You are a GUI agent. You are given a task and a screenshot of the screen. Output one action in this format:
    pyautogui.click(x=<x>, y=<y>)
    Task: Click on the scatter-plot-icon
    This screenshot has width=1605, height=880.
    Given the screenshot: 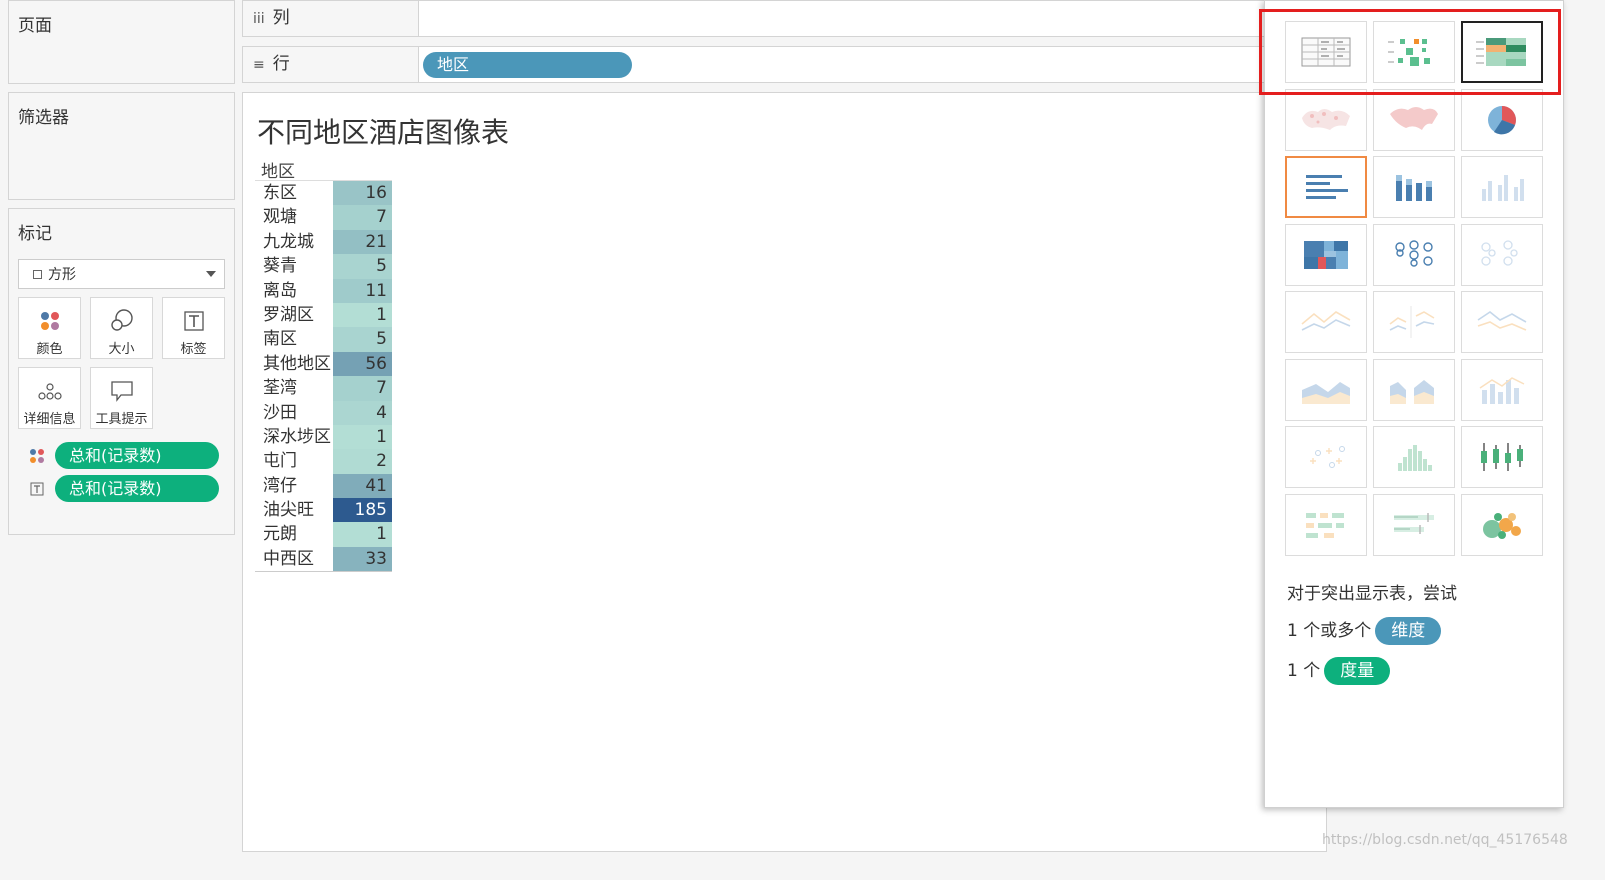 What is the action you would take?
    pyautogui.click(x=1327, y=457)
    